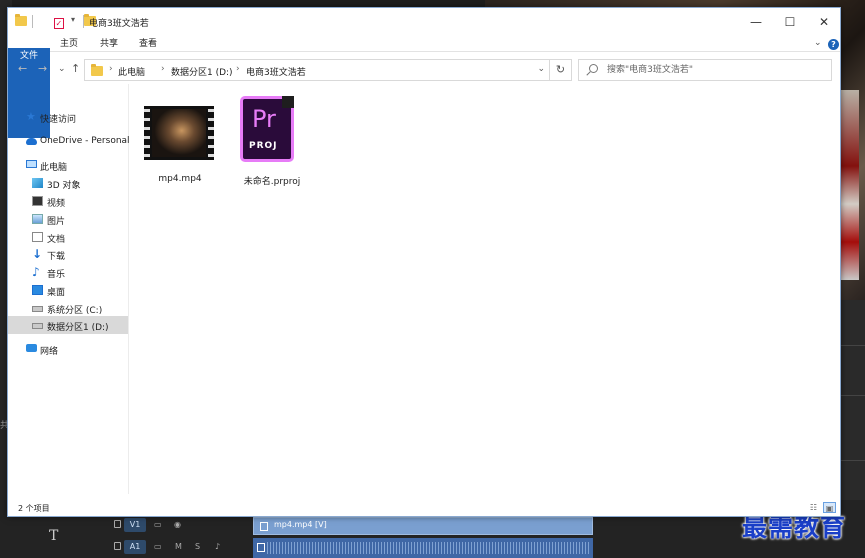 The width and height of the screenshot is (865, 558). Describe the element at coordinates (42, 69) in the screenshot. I see `forward-button: →` at that location.